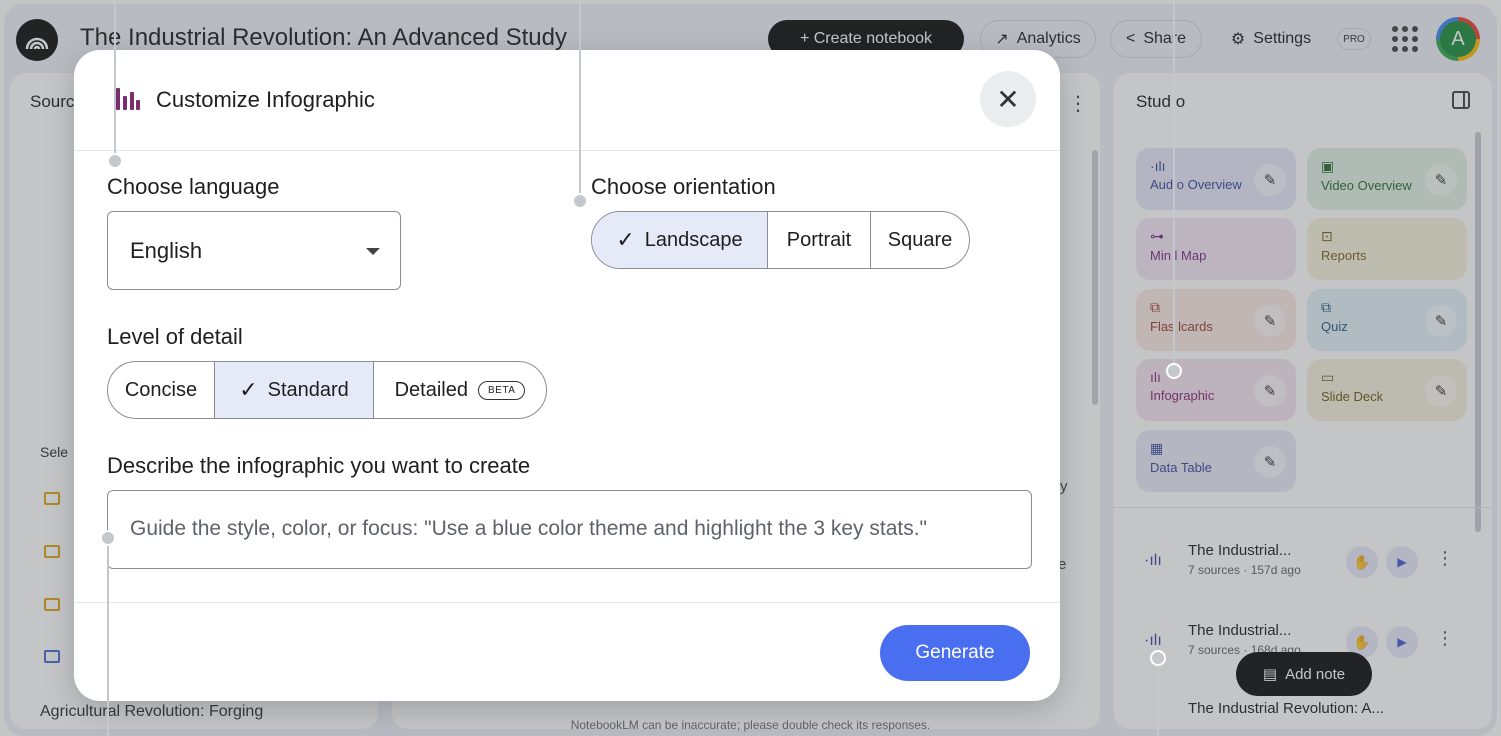  Describe the element at coordinates (683, 186) in the screenshot. I see `orientation-label: Choose orientation` at that location.